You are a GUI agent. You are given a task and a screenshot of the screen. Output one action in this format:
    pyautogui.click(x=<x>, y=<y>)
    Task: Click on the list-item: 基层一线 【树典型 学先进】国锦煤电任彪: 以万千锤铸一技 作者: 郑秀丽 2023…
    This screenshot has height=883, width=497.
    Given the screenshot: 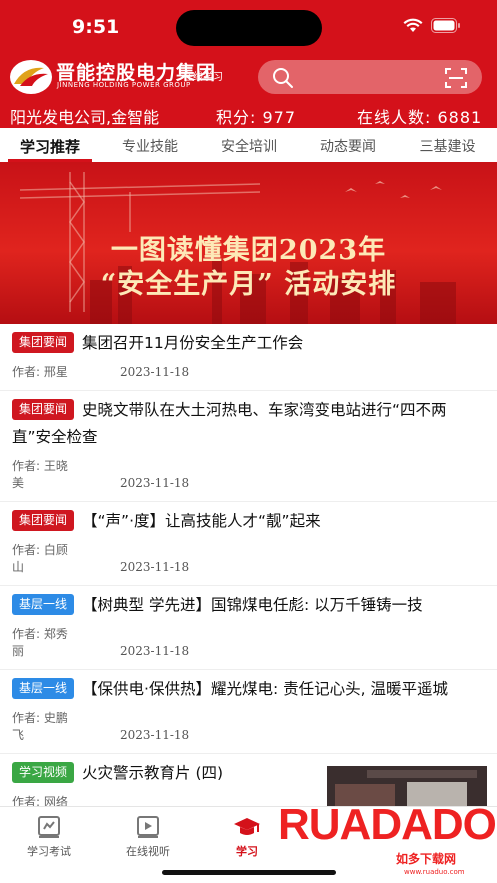 What is the action you would take?
    pyautogui.click(x=248, y=628)
    